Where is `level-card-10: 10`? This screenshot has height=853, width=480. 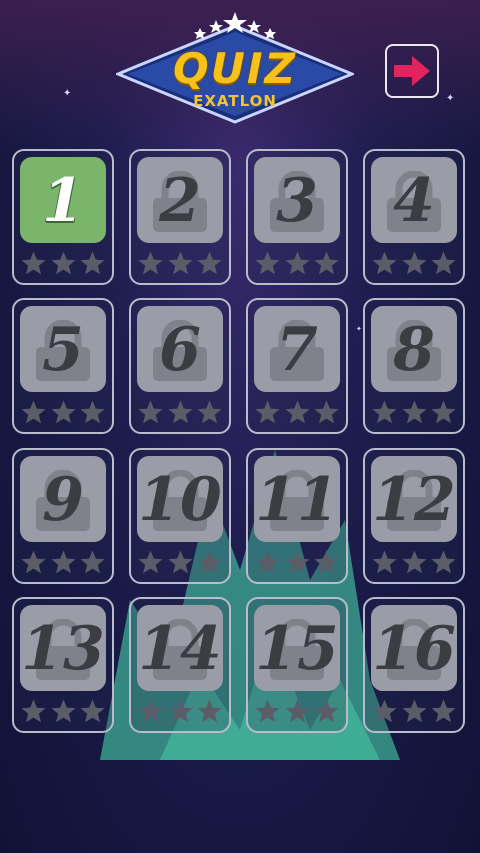
level-card-10: 10 is located at coordinates (180, 516).